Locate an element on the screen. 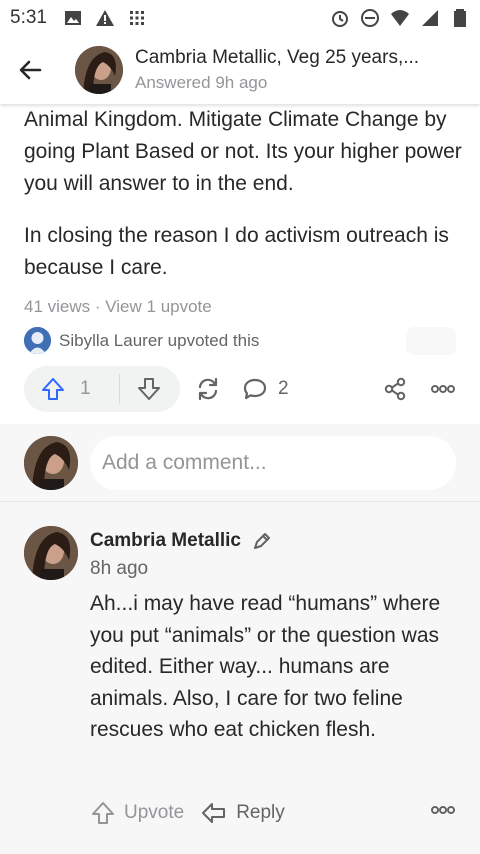 The width and height of the screenshot is (480, 854). upvoter-photo is located at coordinates (37, 340).